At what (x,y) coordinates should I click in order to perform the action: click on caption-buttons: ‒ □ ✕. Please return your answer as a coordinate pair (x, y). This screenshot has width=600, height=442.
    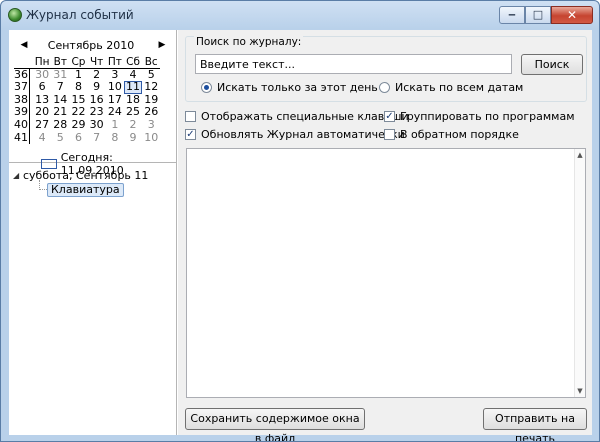
    Looking at the image, I should click on (546, 15).